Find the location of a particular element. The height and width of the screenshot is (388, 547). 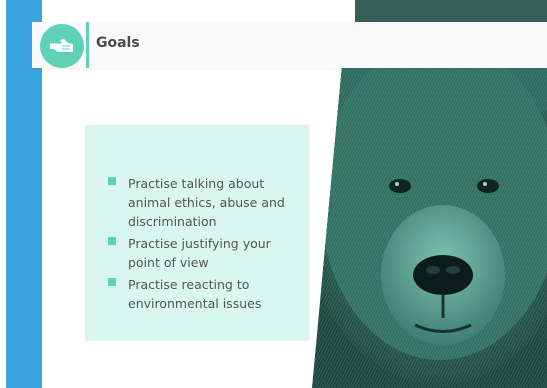

pointing-hand-icon is located at coordinates (61, 45).